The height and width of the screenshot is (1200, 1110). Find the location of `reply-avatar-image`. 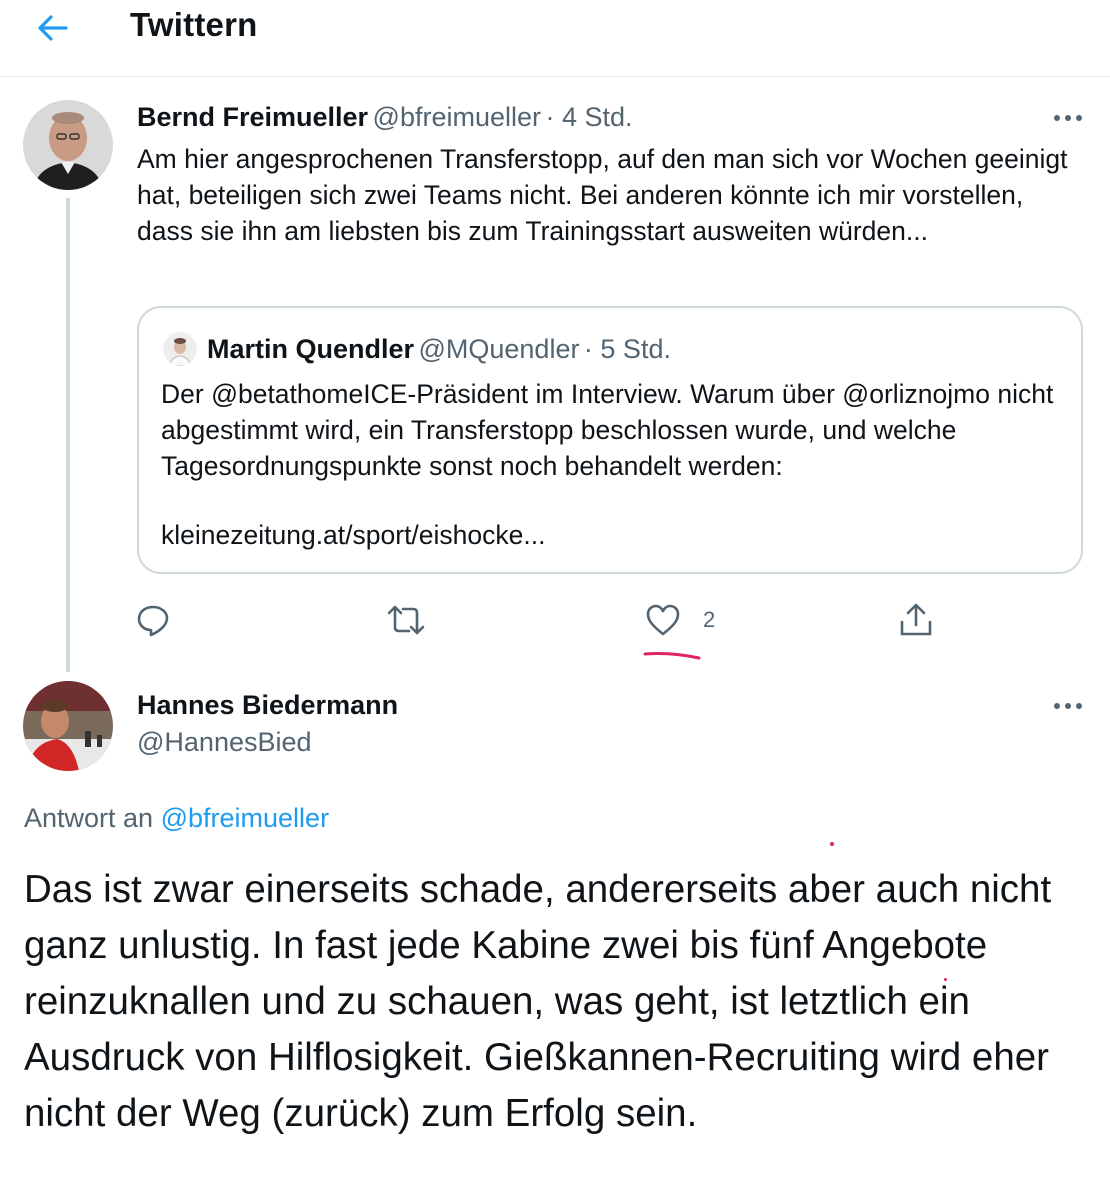

reply-avatar-image is located at coordinates (68, 726).